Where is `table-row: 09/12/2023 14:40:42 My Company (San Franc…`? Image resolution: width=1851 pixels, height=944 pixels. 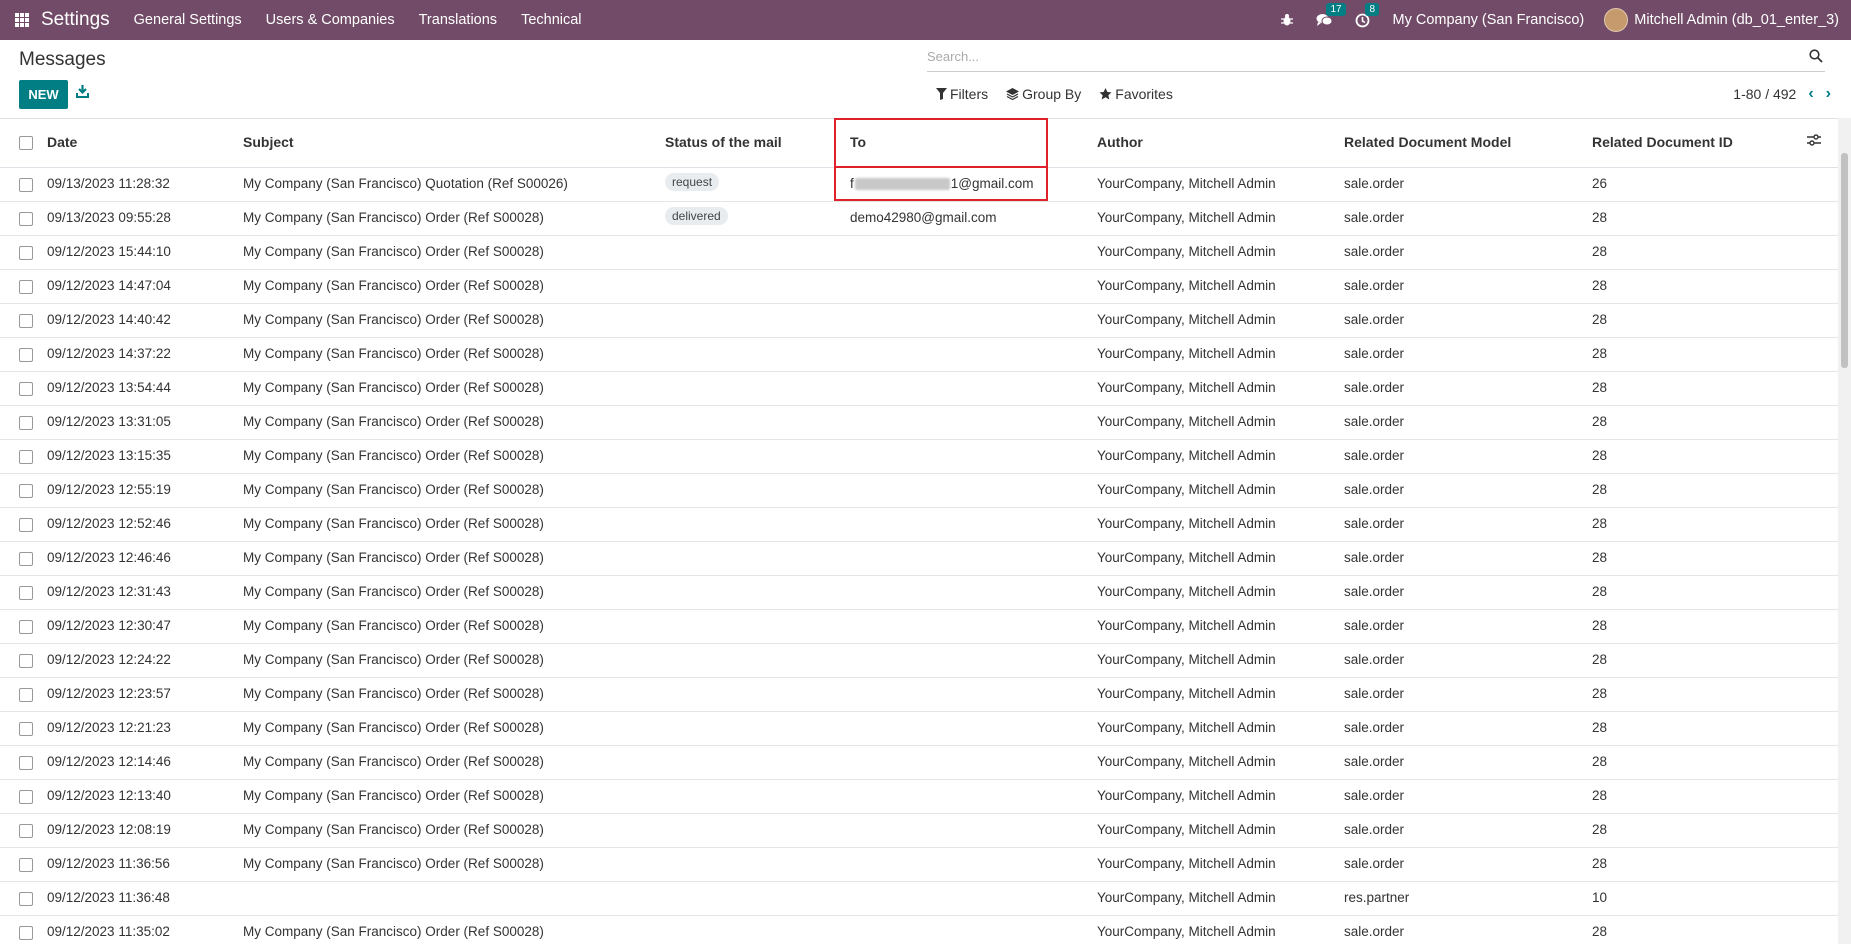 table-row: 09/12/2023 14:40:42 My Company (San Franc… is located at coordinates (919, 320).